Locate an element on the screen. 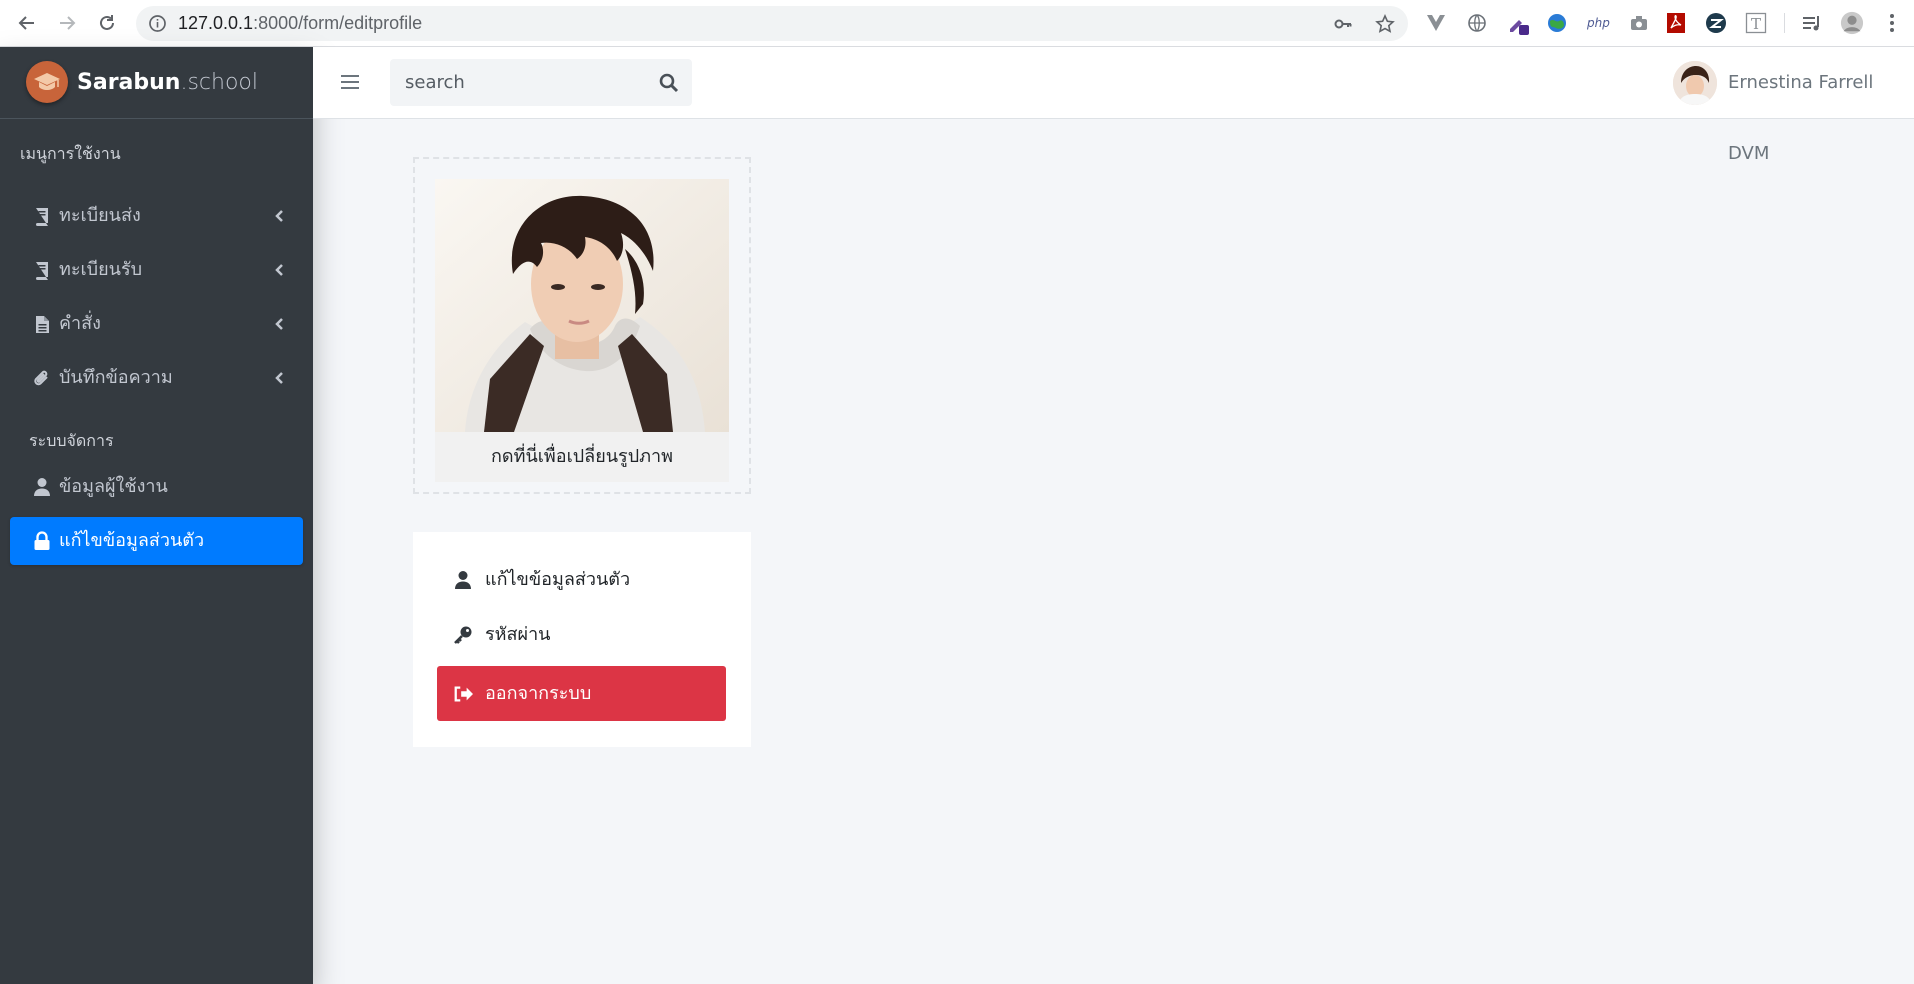  user-name: Ernestina Farrell DVM is located at coordinates (1801, 118).